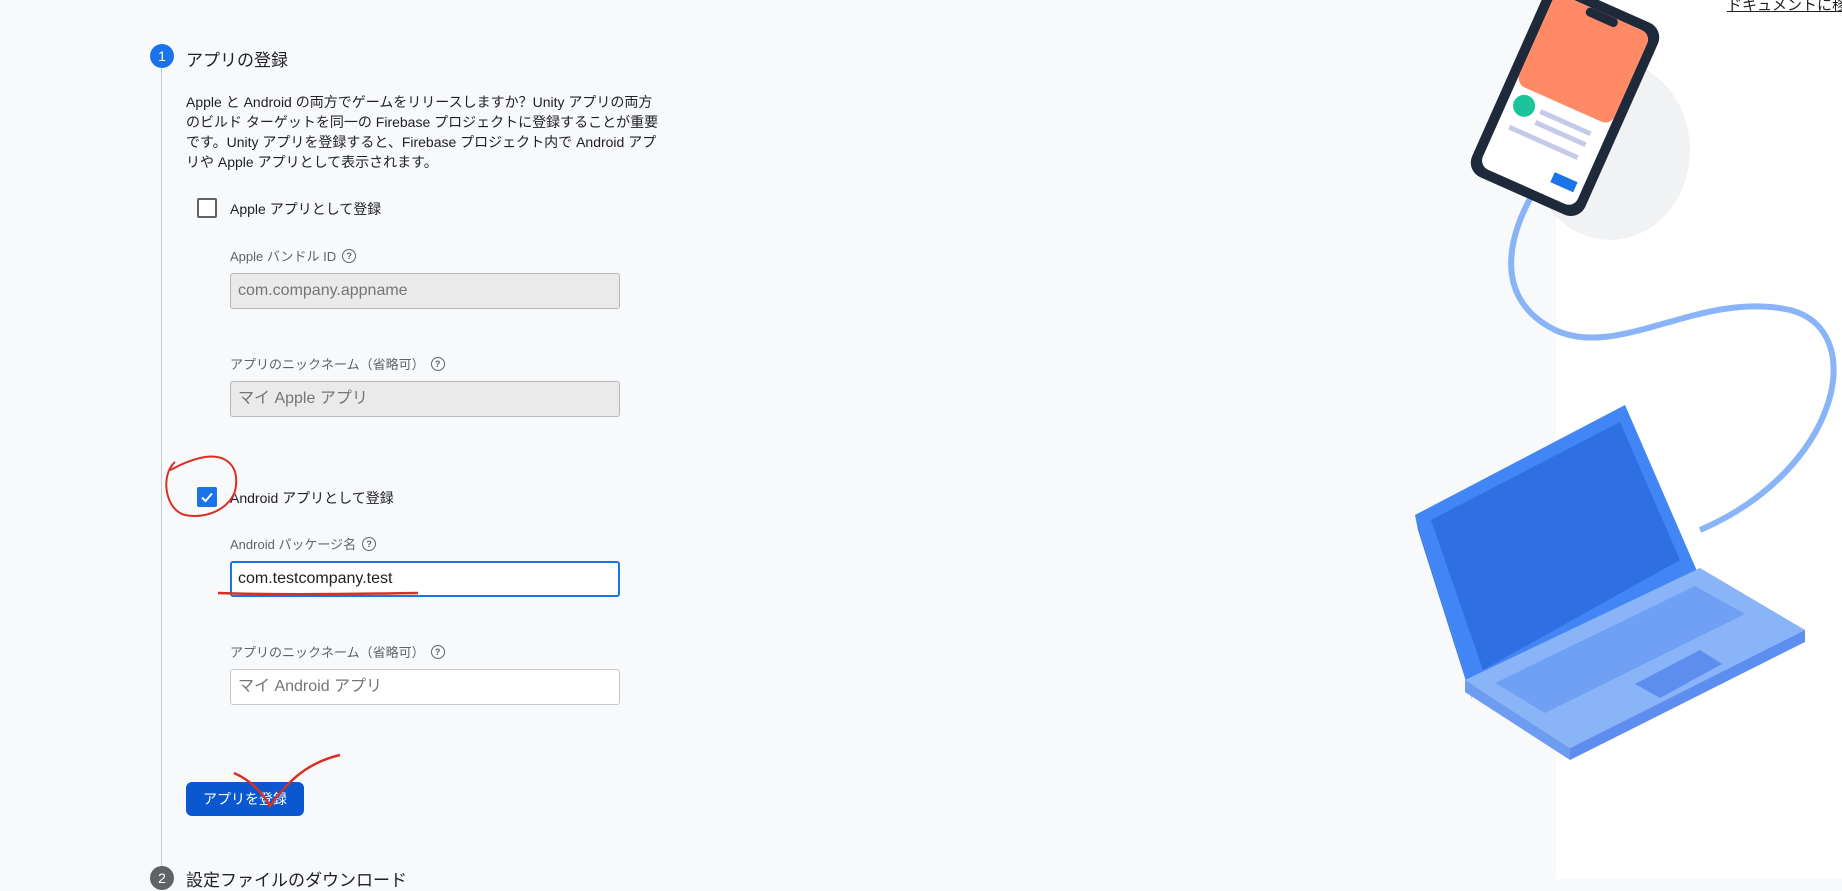 Image resolution: width=1842 pixels, height=891 pixels. I want to click on apple-nickname-input, so click(425, 399).